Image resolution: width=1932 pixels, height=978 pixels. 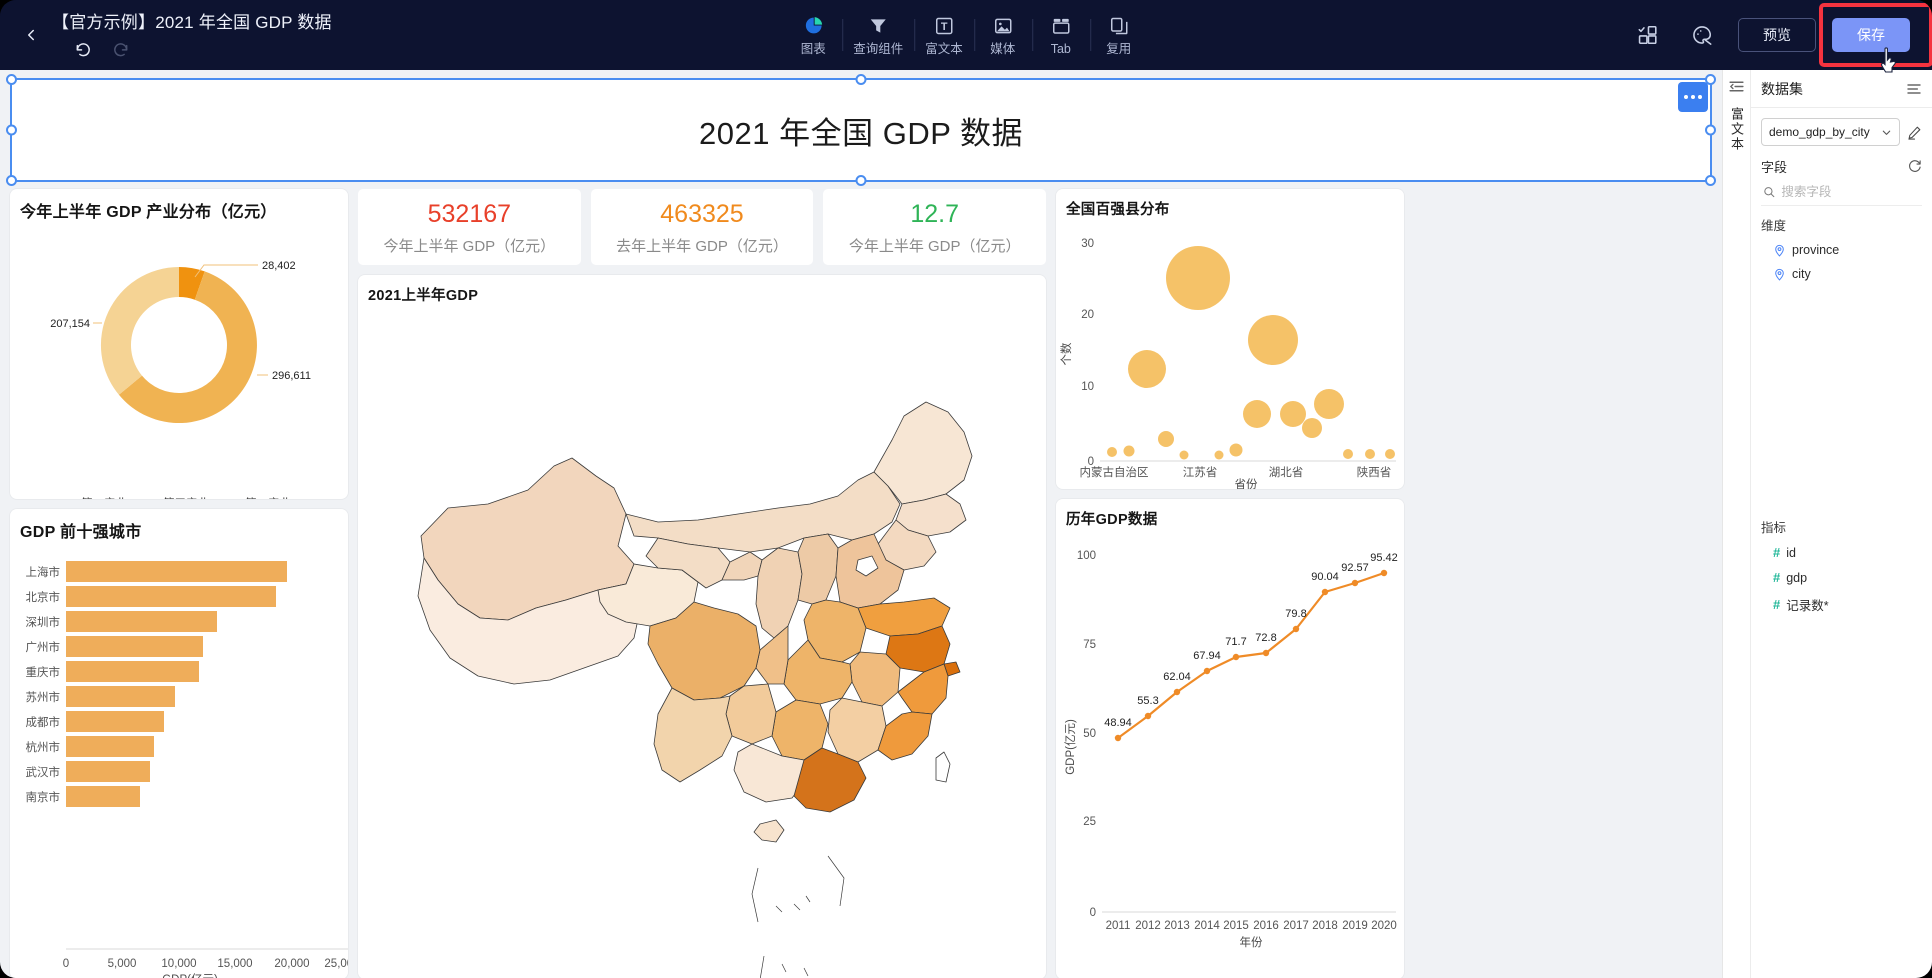 What do you see at coordinates (1914, 89) in the screenshot?
I see `right-panel-menu-button` at bounding box center [1914, 89].